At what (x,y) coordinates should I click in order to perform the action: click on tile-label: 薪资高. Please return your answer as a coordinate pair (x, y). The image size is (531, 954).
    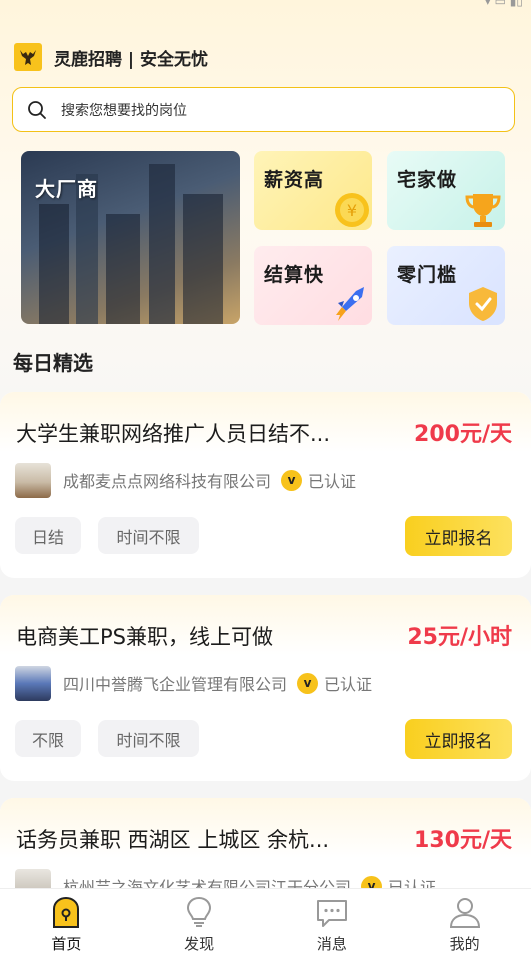
    Looking at the image, I should click on (294, 180).